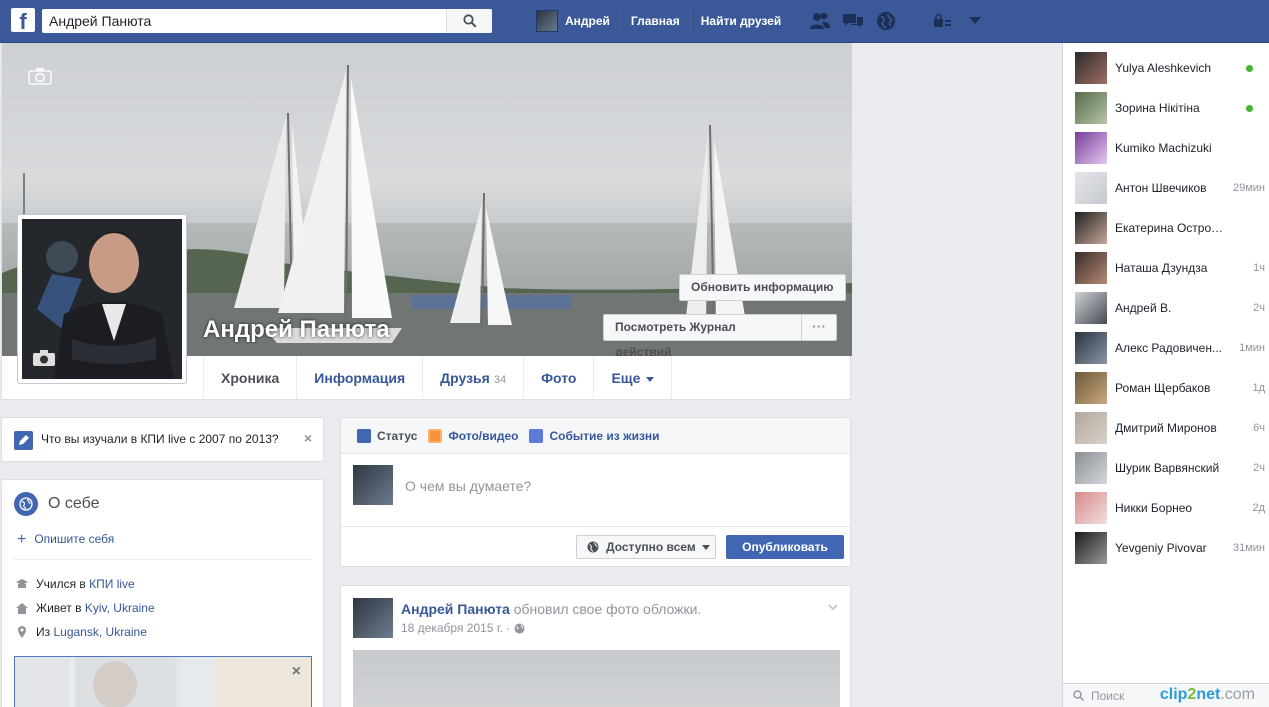 This screenshot has height=707, width=1269. I want to click on profile-tabs: Хроника Информация Друзья 34 Фото Еще, so click(438, 378).